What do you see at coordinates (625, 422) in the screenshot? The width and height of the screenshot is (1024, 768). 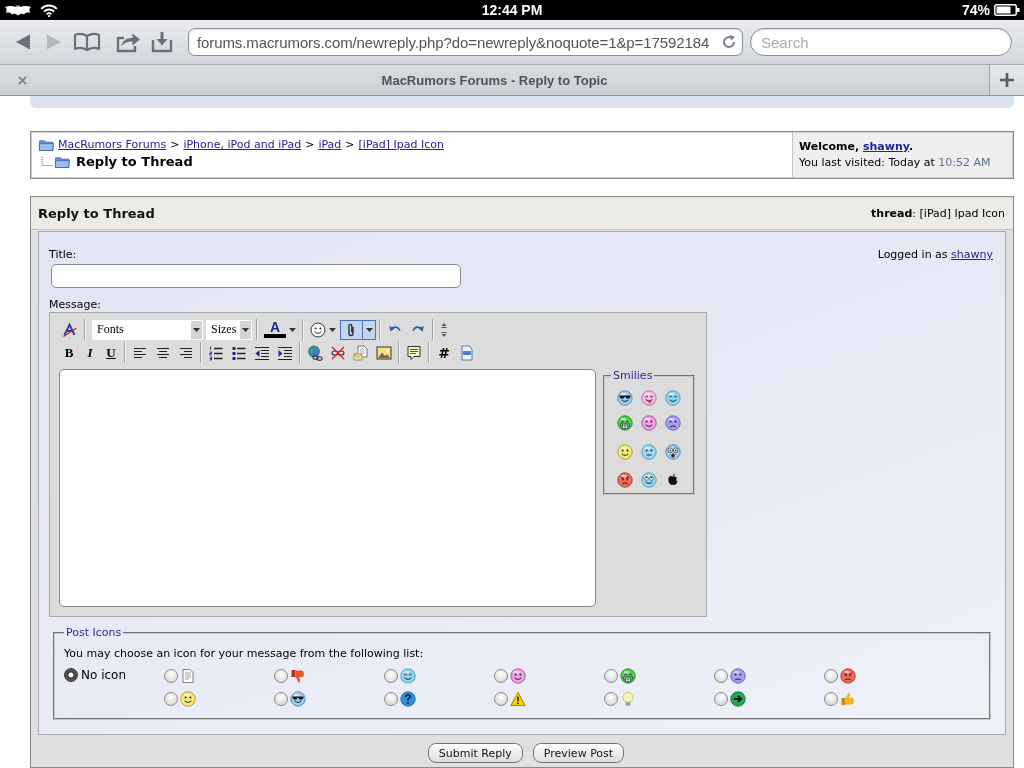 I see `grinning-face-icon` at bounding box center [625, 422].